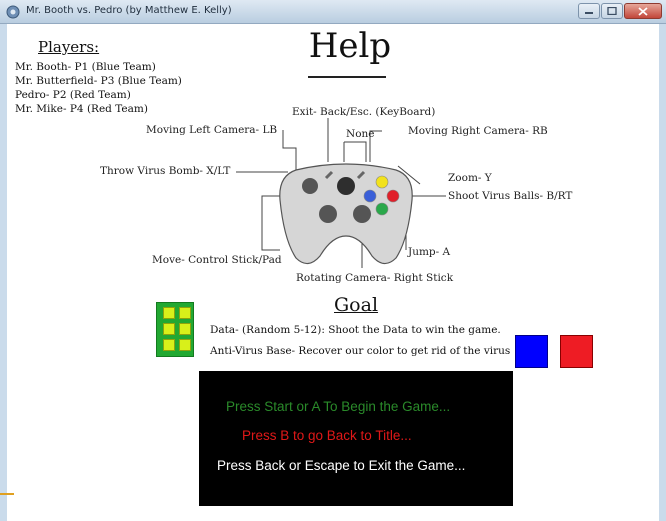  Describe the element at coordinates (165, 171) in the screenshot. I see `label-throw-virus-bomb: Throw Virus Bomb- X/LT` at that location.